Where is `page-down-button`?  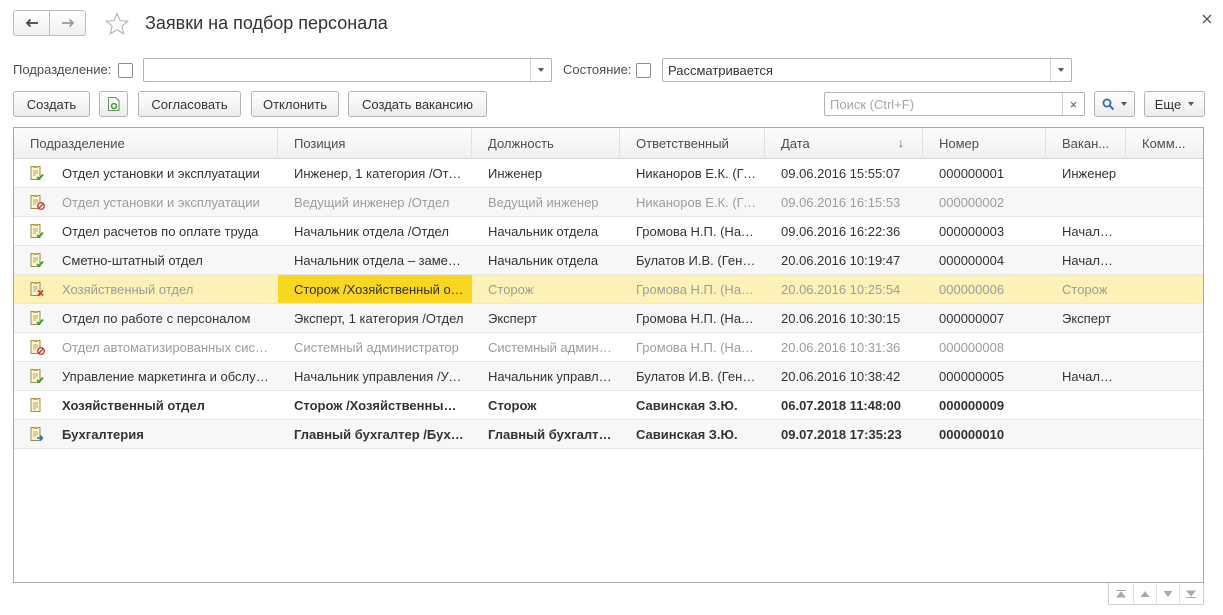
page-down-button is located at coordinates (1167, 594).